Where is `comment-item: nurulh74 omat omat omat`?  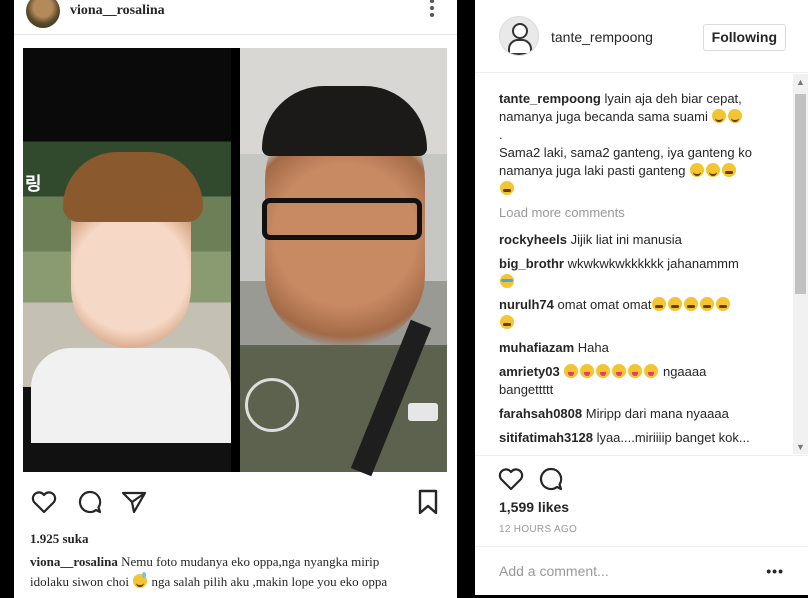 comment-item: nurulh74 omat omat omat is located at coordinates (639, 314).